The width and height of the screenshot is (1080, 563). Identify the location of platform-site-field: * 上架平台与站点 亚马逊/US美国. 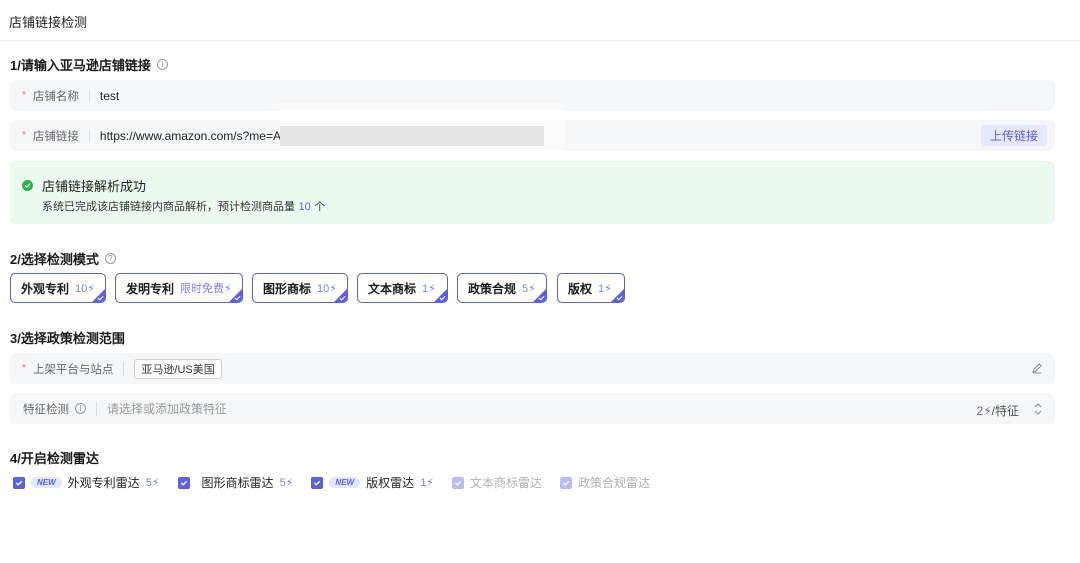
(532, 368).